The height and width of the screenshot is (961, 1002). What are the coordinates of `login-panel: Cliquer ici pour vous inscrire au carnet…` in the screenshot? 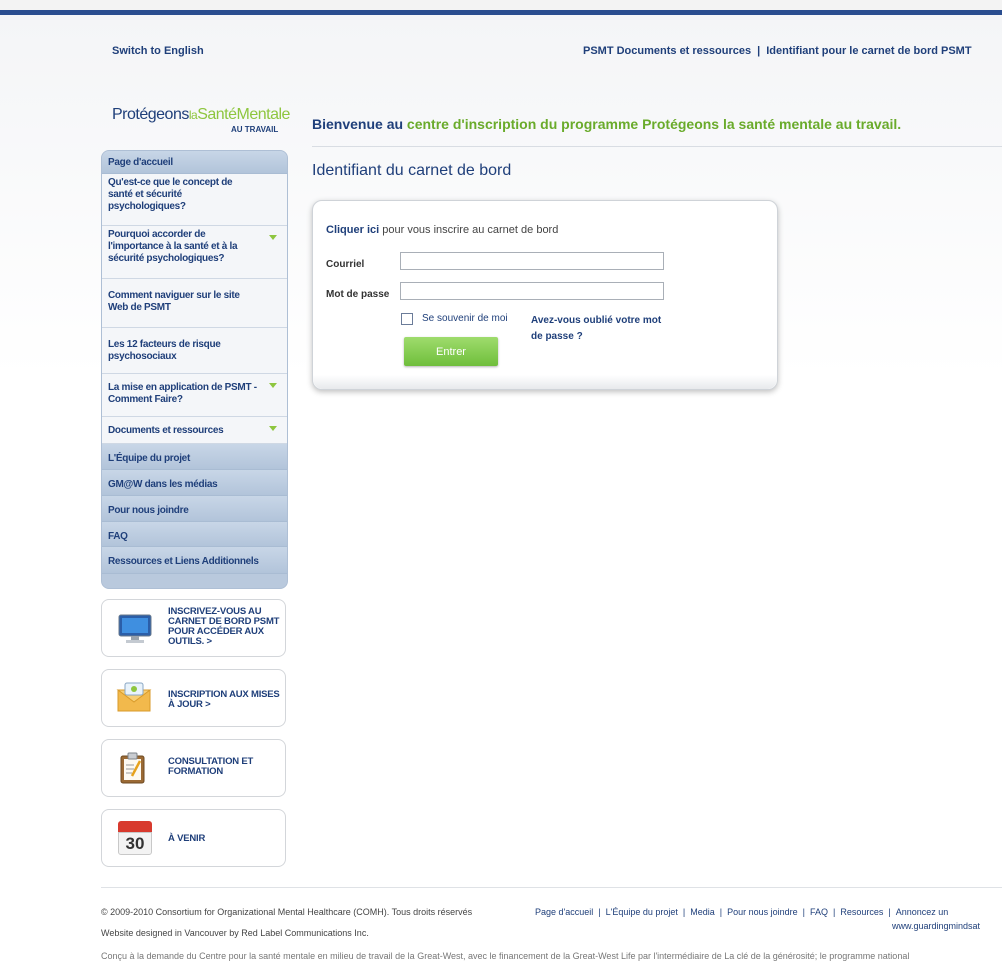 It's located at (545, 295).